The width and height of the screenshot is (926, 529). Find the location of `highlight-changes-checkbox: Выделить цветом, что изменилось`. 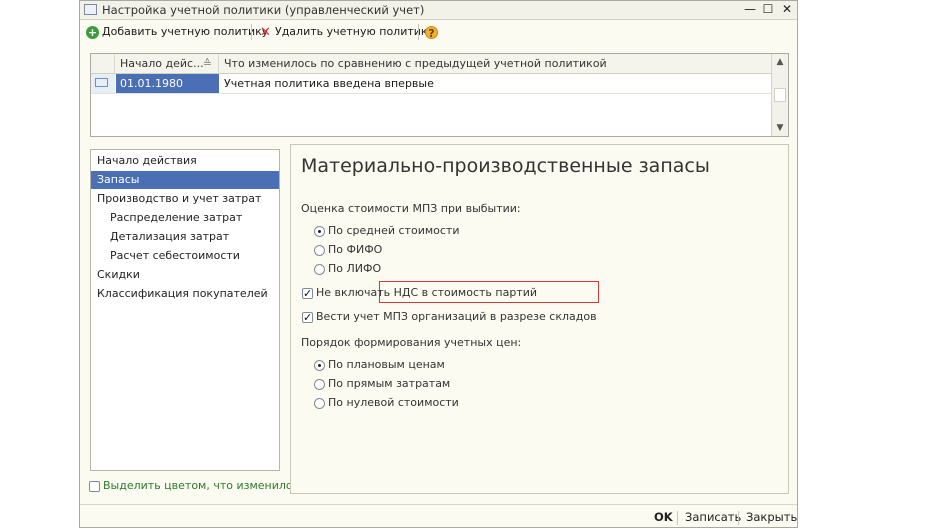

highlight-changes-checkbox: Выделить цветом, что изменилось is located at coordinates (197, 486).